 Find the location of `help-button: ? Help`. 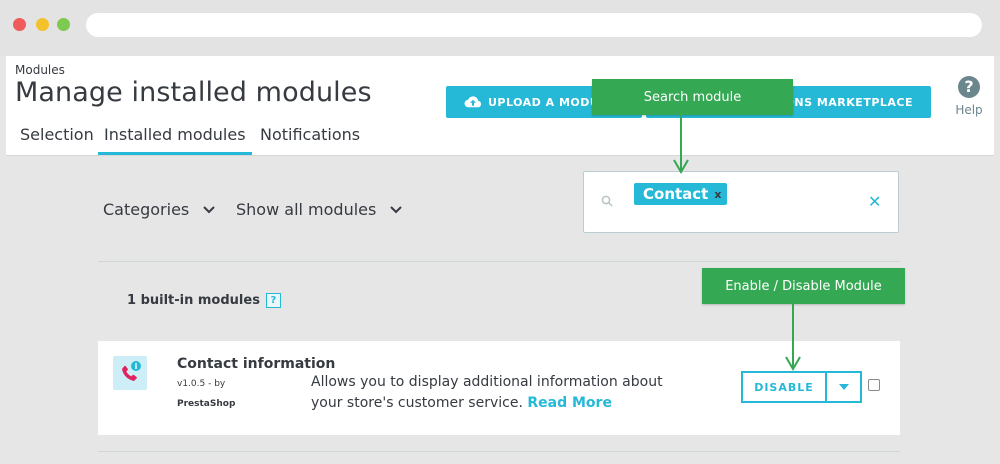

help-button: ? Help is located at coordinates (969, 96).